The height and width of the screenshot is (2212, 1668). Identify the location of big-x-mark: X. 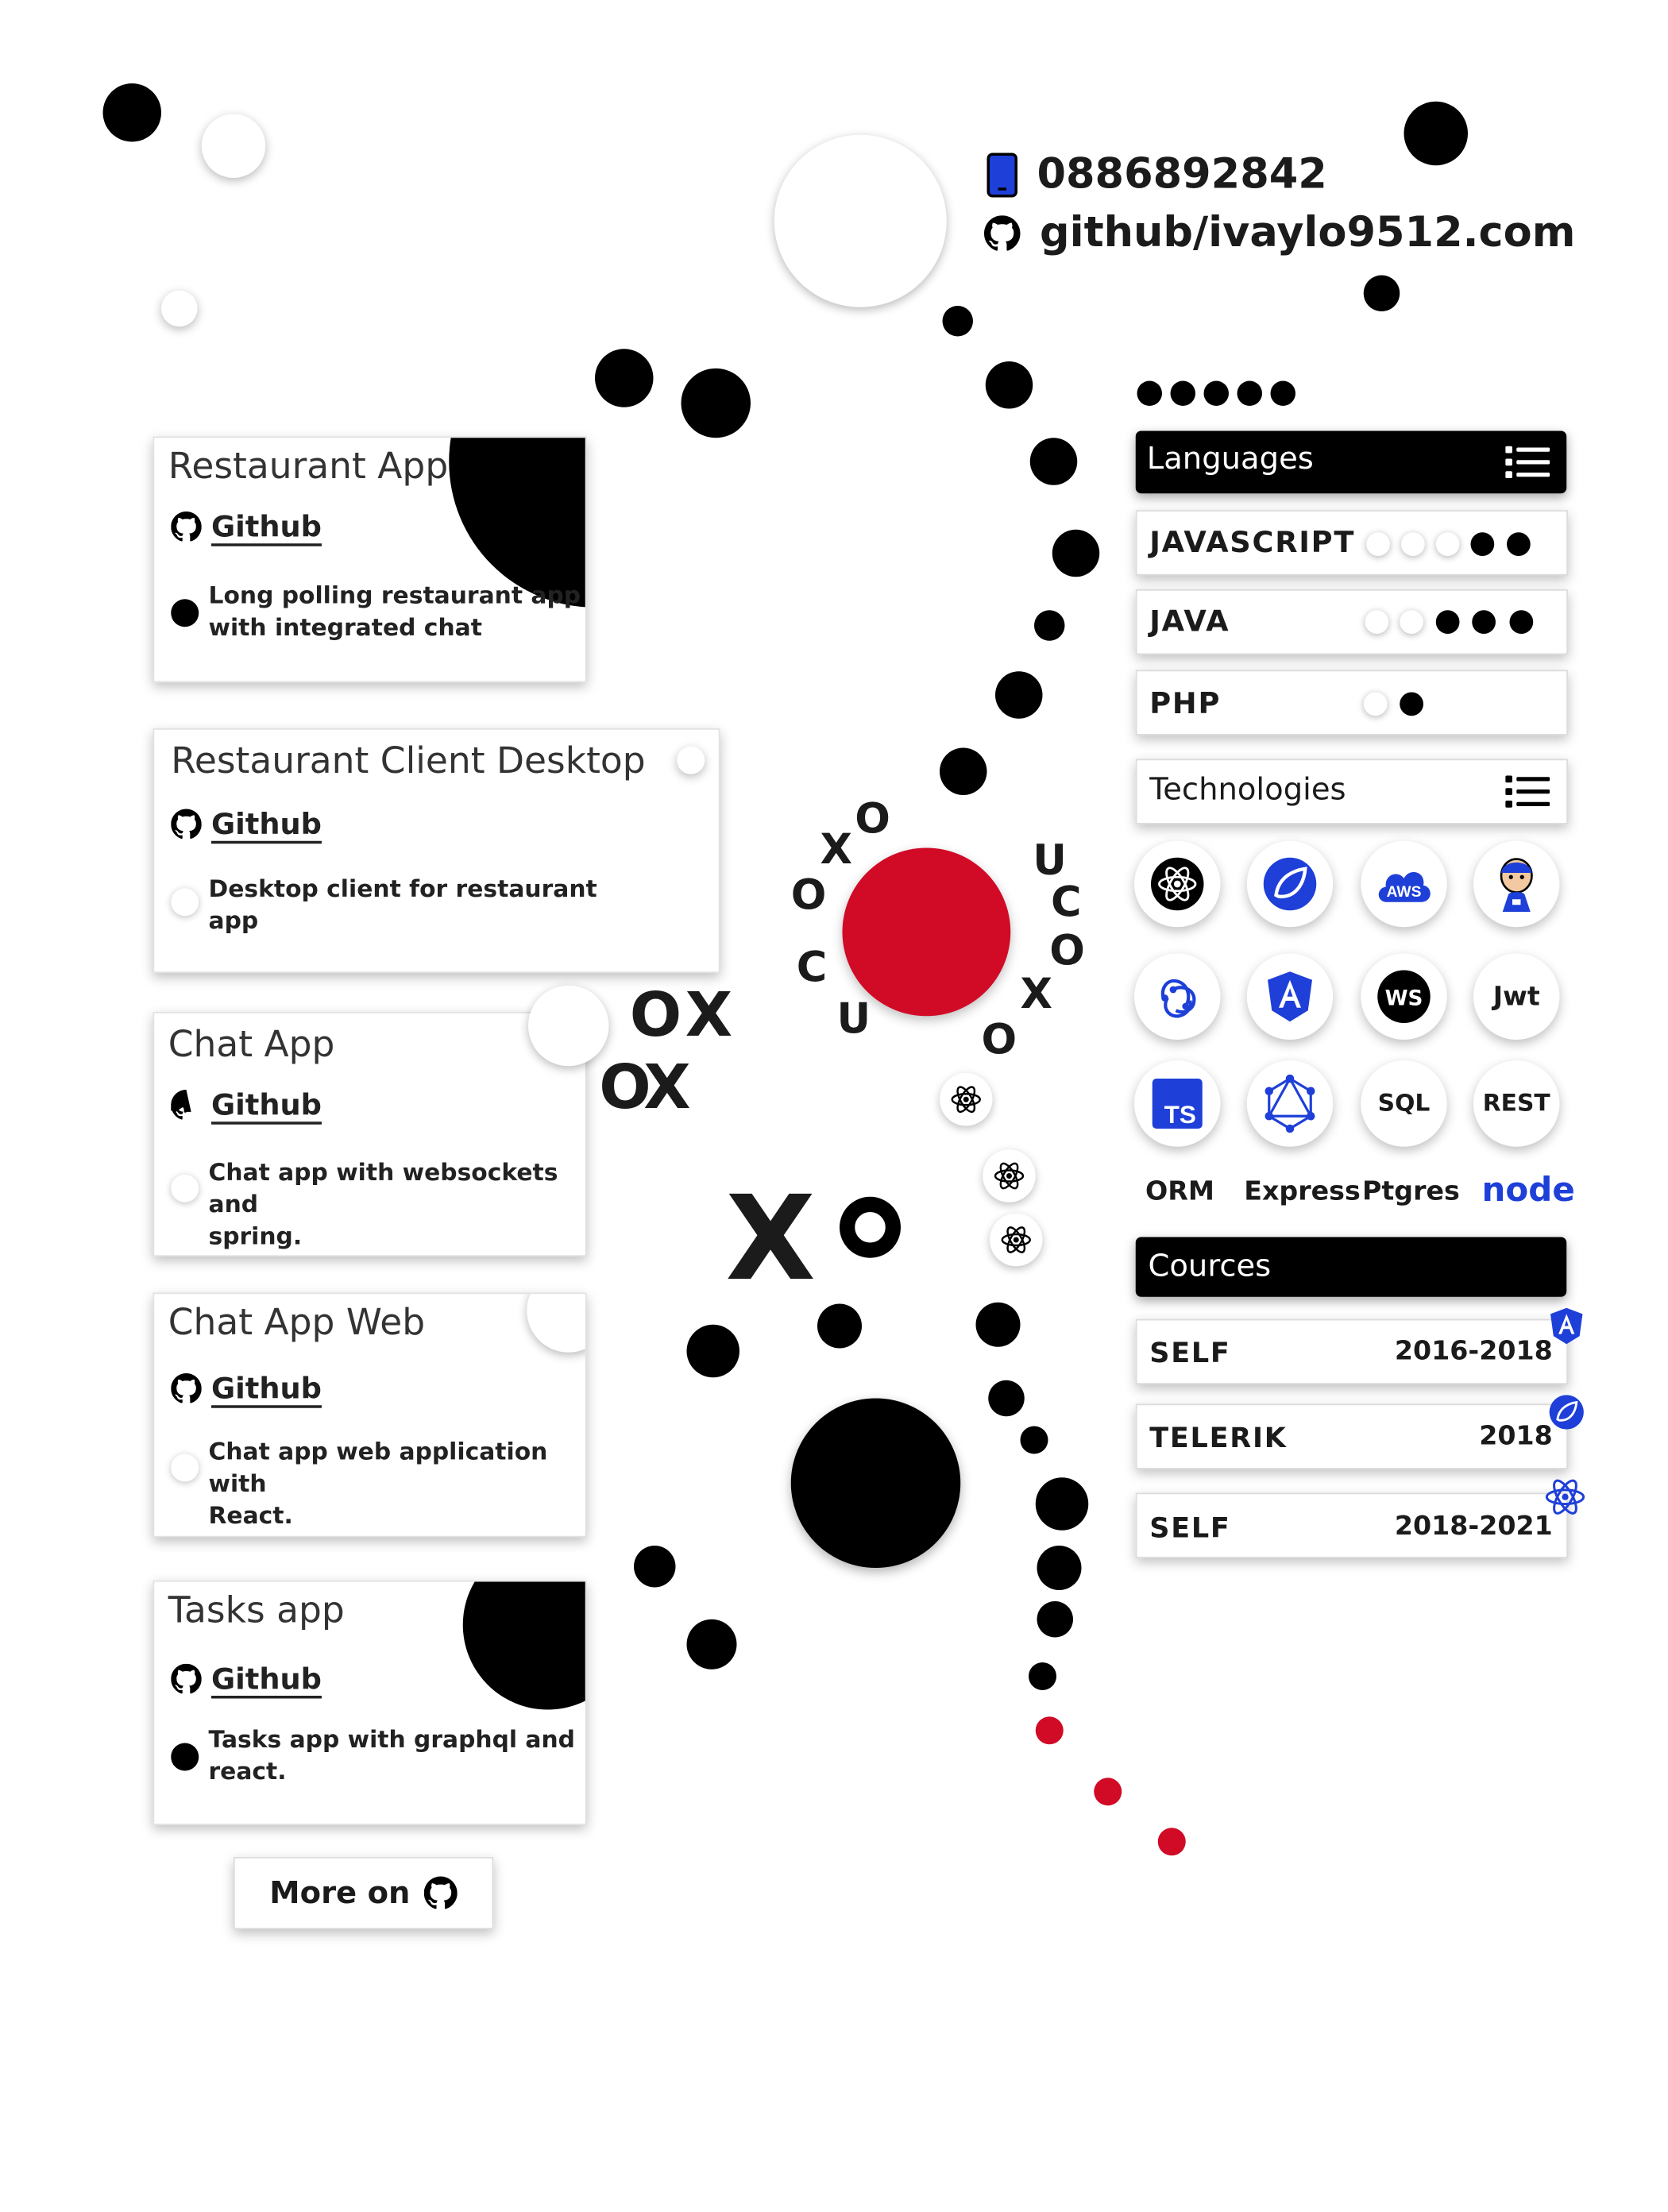
(770, 1239).